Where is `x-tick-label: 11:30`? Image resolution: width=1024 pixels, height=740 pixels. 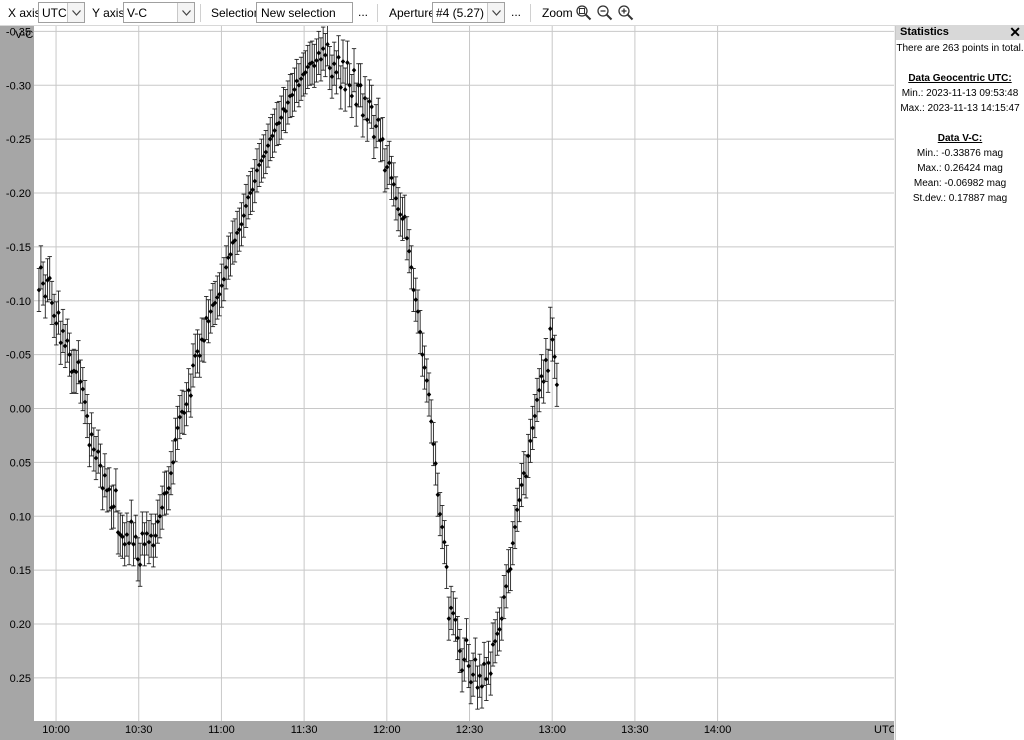 x-tick-label: 11:30 is located at coordinates (304, 730).